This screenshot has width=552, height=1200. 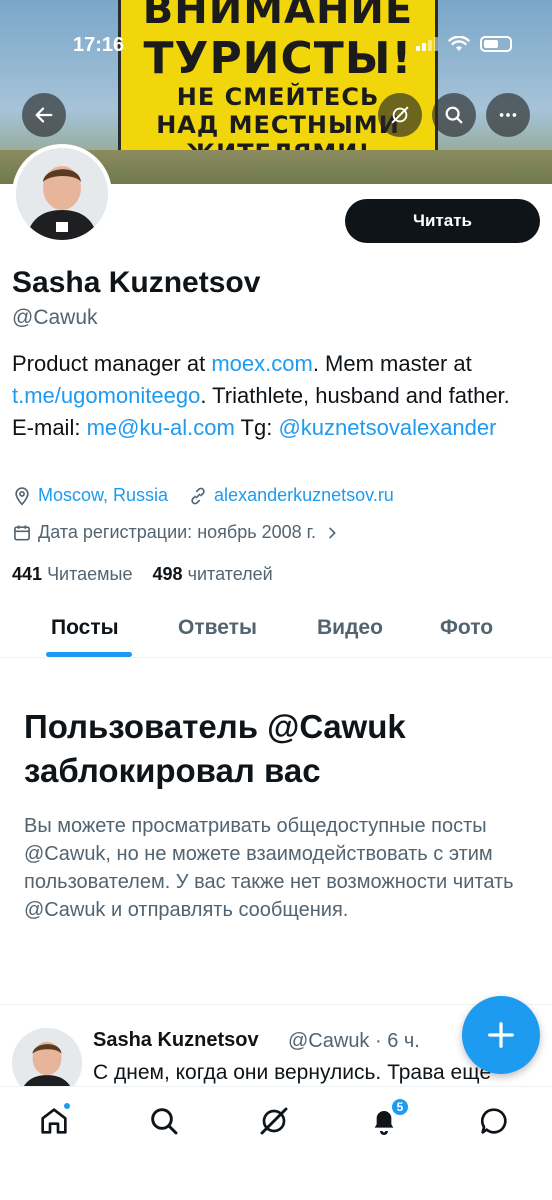 What do you see at coordinates (54, 1121) in the screenshot?
I see `nav-home` at bounding box center [54, 1121].